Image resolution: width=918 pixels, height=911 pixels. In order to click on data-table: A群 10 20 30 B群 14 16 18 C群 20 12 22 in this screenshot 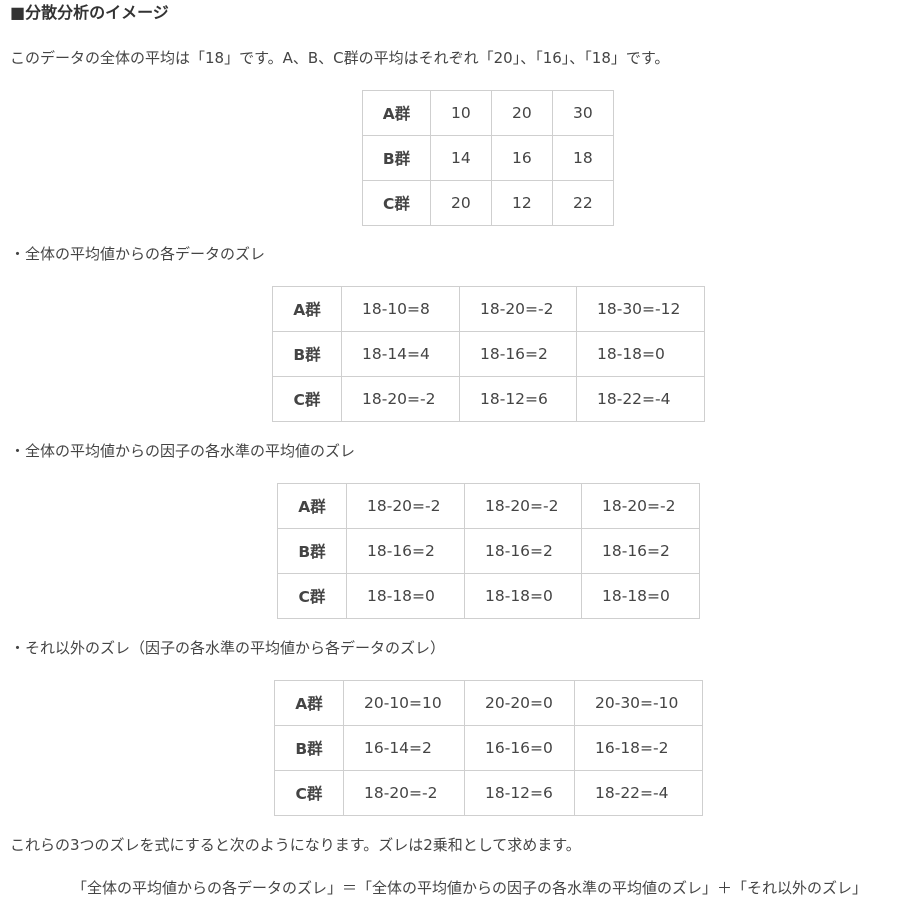, I will do `click(488, 158)`.